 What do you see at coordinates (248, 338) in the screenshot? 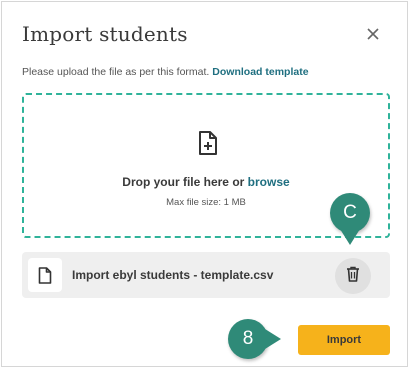
I see `annotation-marker-8-label: 8` at bounding box center [248, 338].